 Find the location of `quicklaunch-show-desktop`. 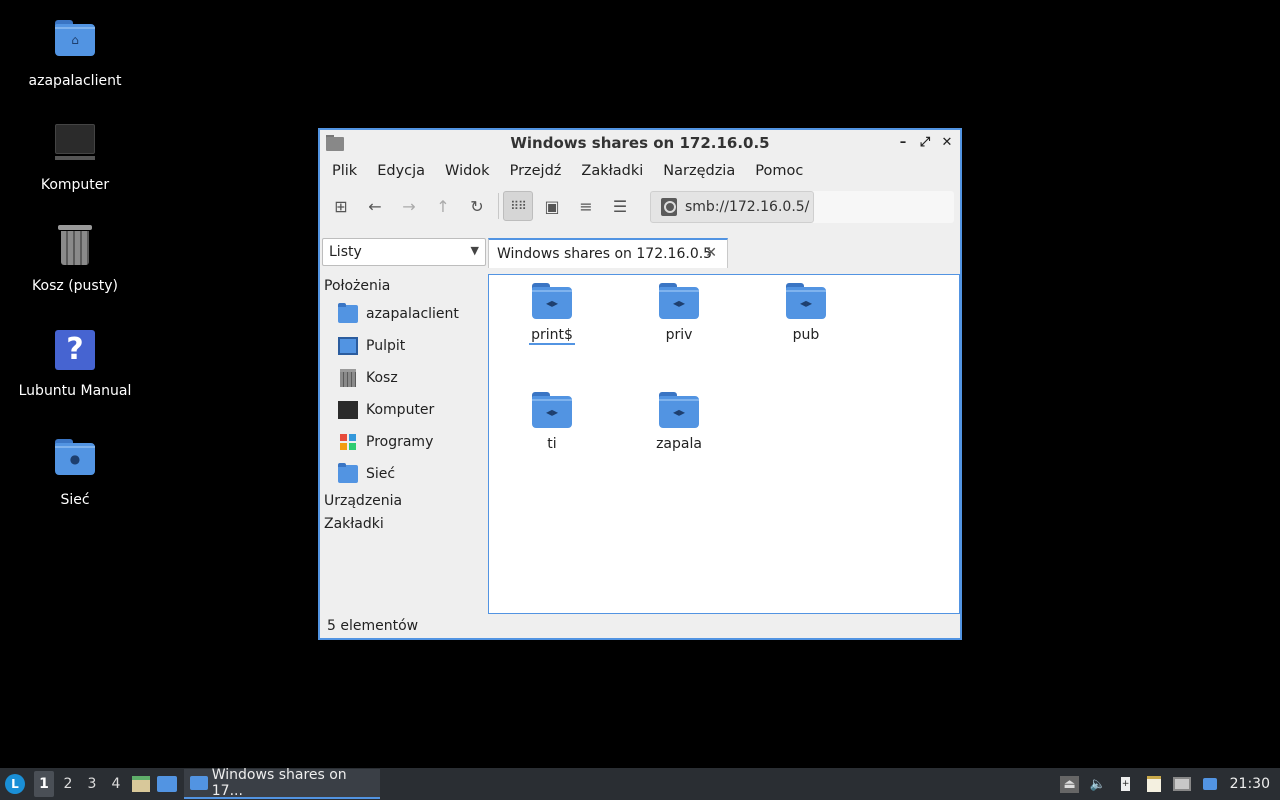

quicklaunch-show-desktop is located at coordinates (141, 784).